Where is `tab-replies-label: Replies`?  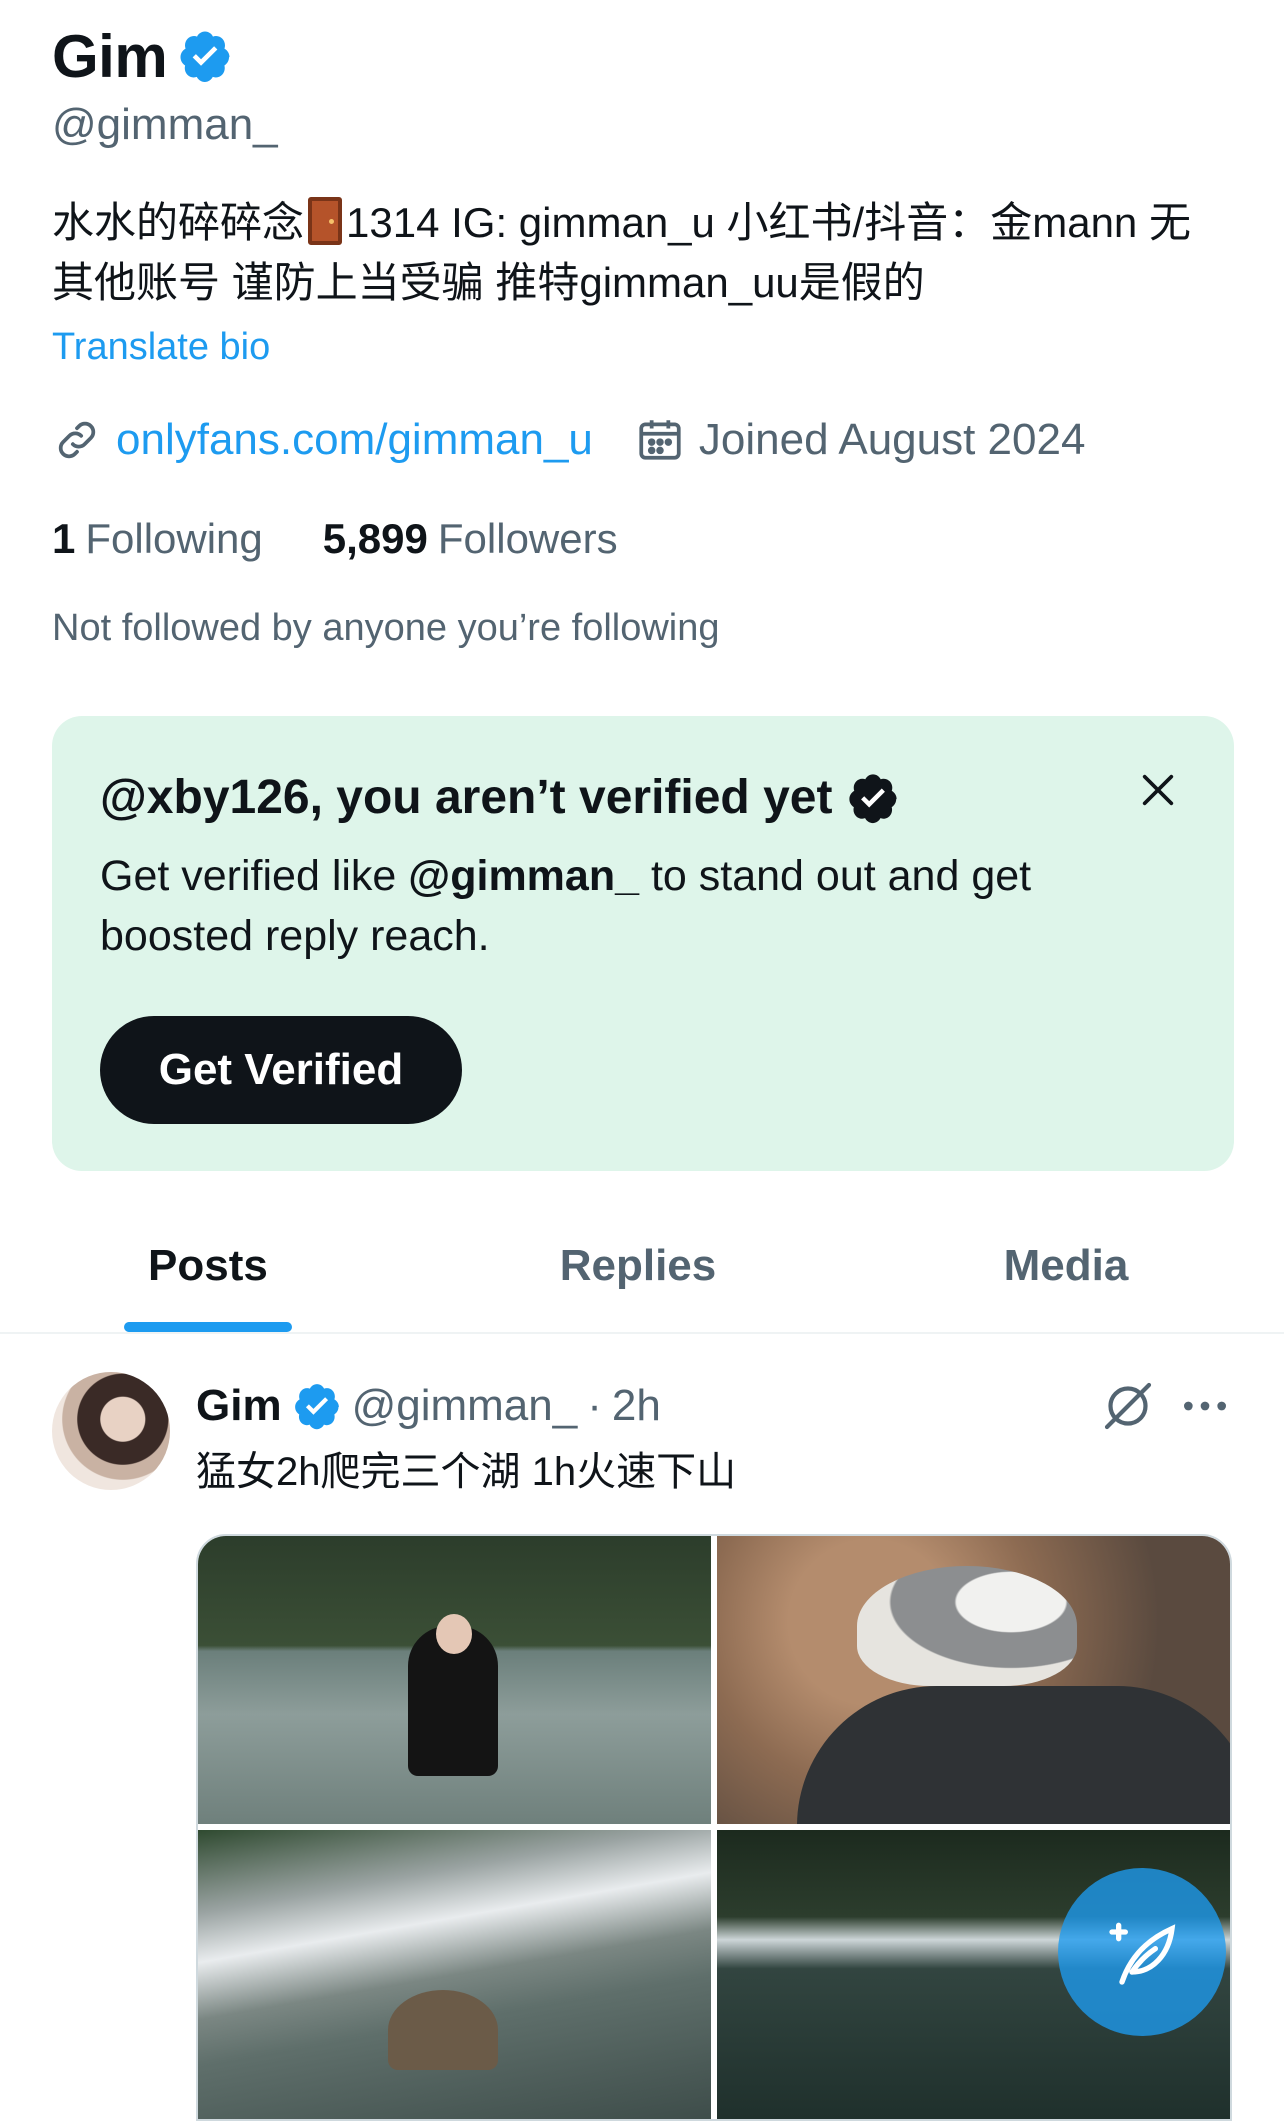
tab-replies-label: Replies is located at coordinates (638, 1265).